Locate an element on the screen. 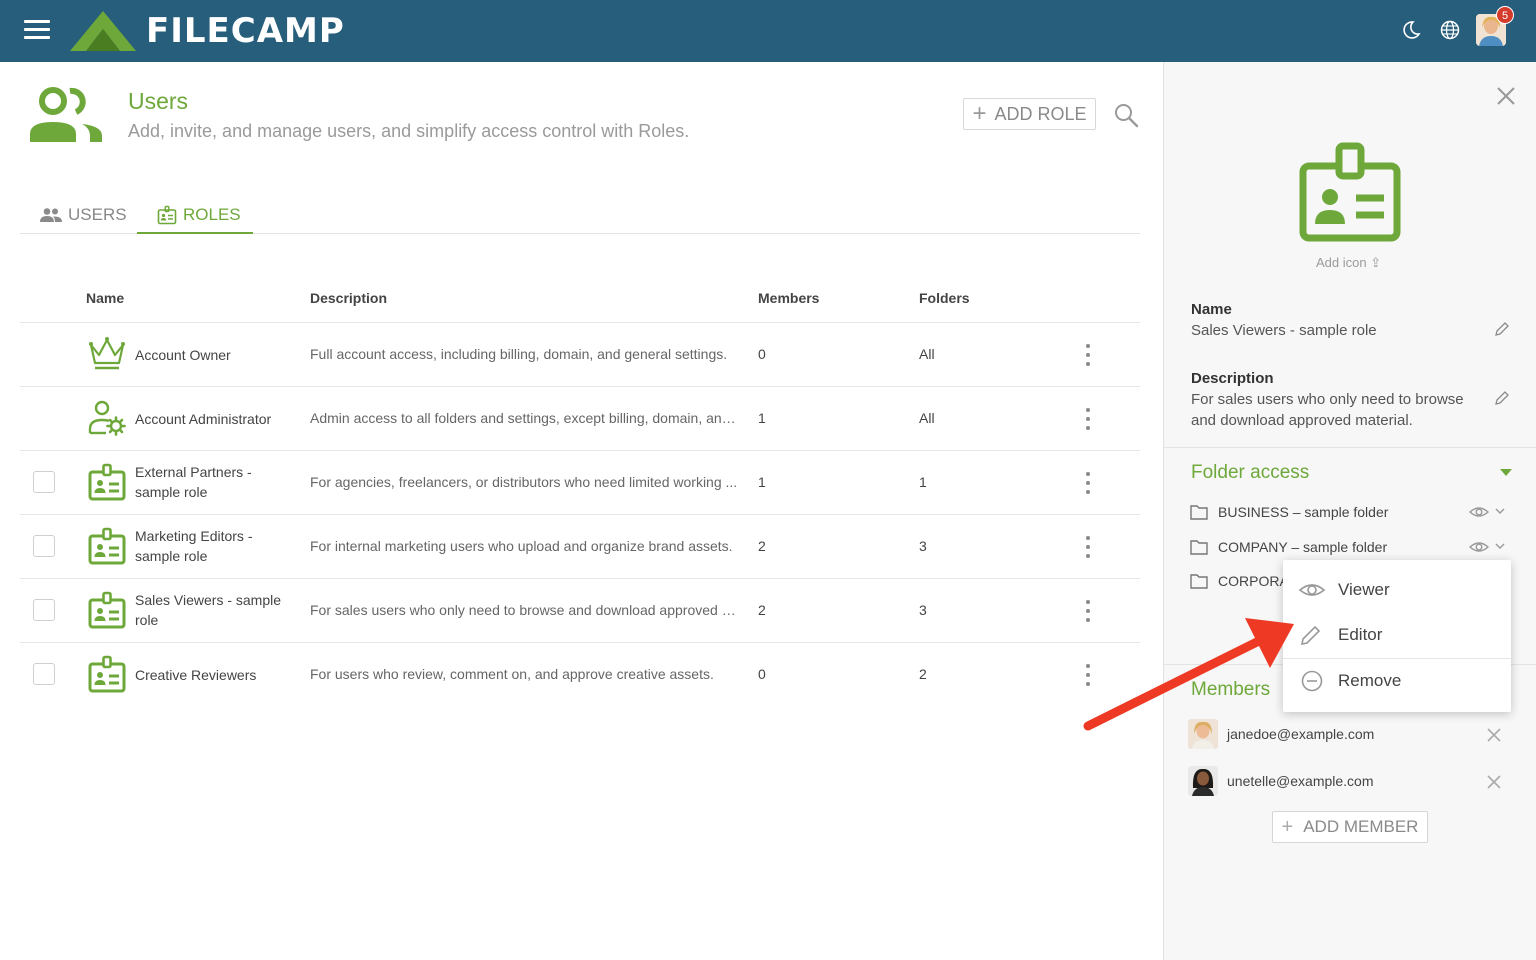 The width and height of the screenshot is (1536, 960). column-header-name: Name is located at coordinates (105, 298).